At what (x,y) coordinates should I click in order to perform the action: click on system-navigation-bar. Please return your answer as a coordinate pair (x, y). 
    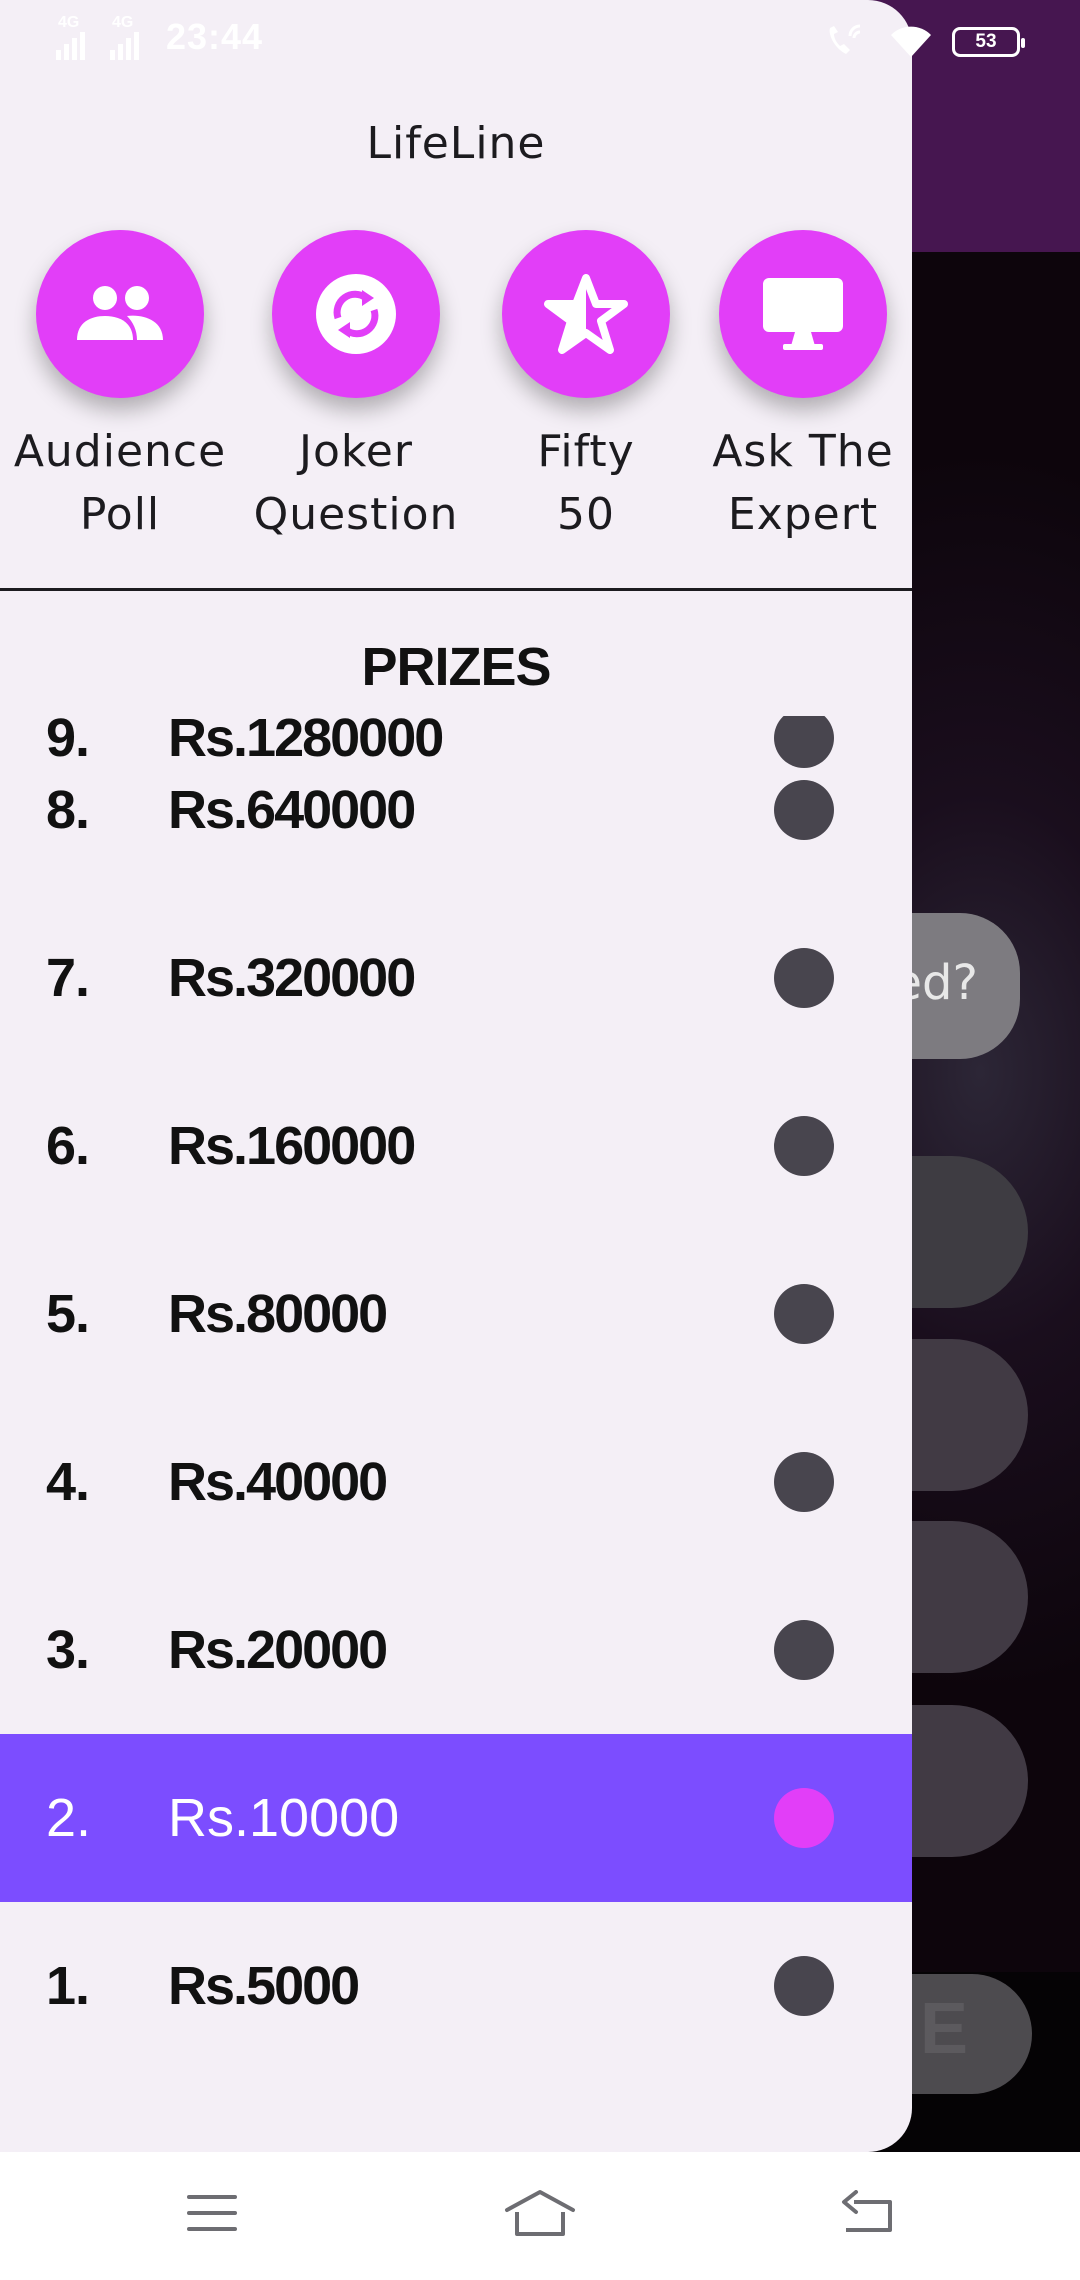
    Looking at the image, I should click on (540, 2216).